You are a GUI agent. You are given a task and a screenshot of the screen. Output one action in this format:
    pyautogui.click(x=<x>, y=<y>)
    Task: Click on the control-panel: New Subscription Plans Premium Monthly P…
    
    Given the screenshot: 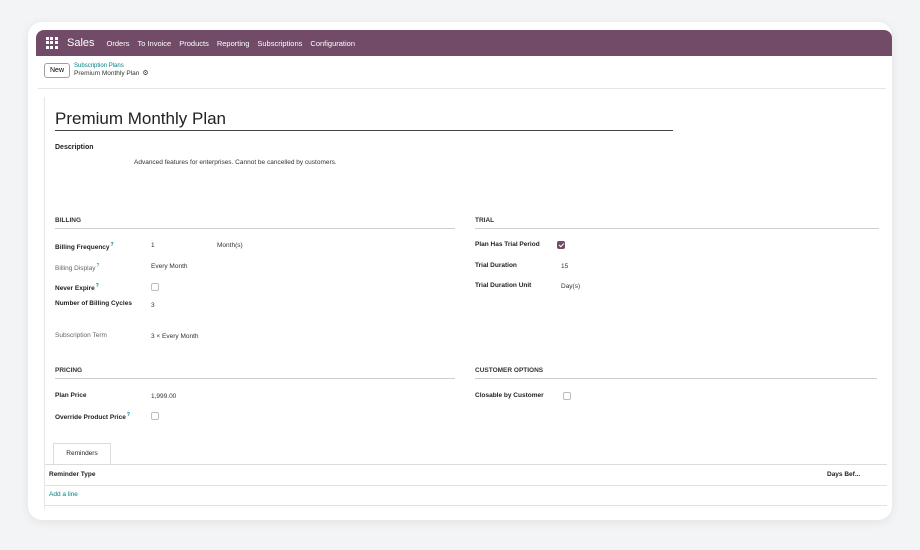 What is the action you would take?
    pyautogui.click(x=96, y=70)
    